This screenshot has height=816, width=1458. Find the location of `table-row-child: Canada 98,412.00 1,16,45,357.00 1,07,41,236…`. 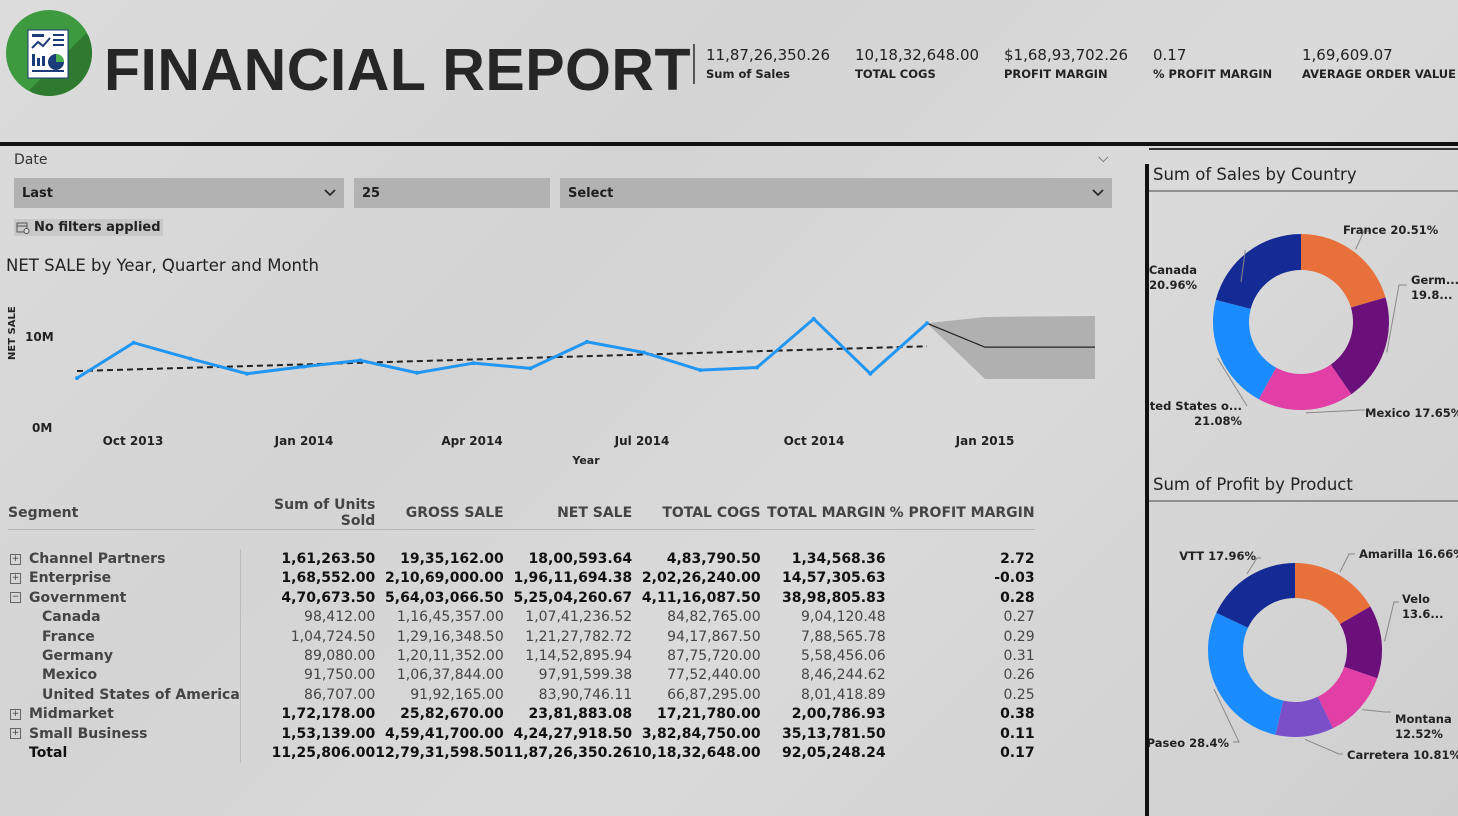

table-row-child: Canada 98,412.00 1,16,45,357.00 1,07,41,236… is located at coordinates (521, 617).